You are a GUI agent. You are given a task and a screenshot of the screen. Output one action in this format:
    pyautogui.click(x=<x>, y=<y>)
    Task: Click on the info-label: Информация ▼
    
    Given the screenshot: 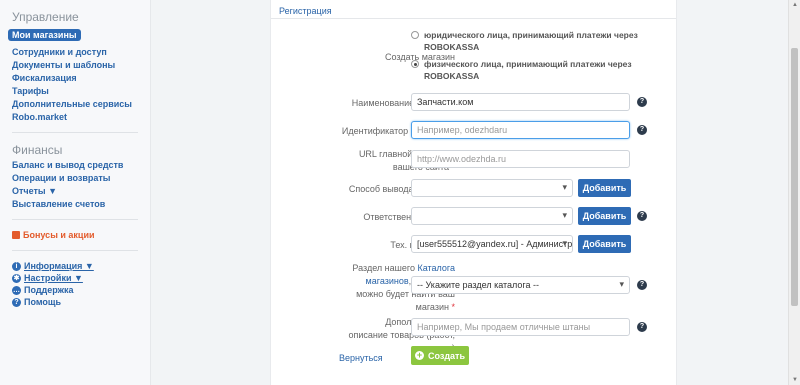 What is the action you would take?
    pyautogui.click(x=59, y=266)
    